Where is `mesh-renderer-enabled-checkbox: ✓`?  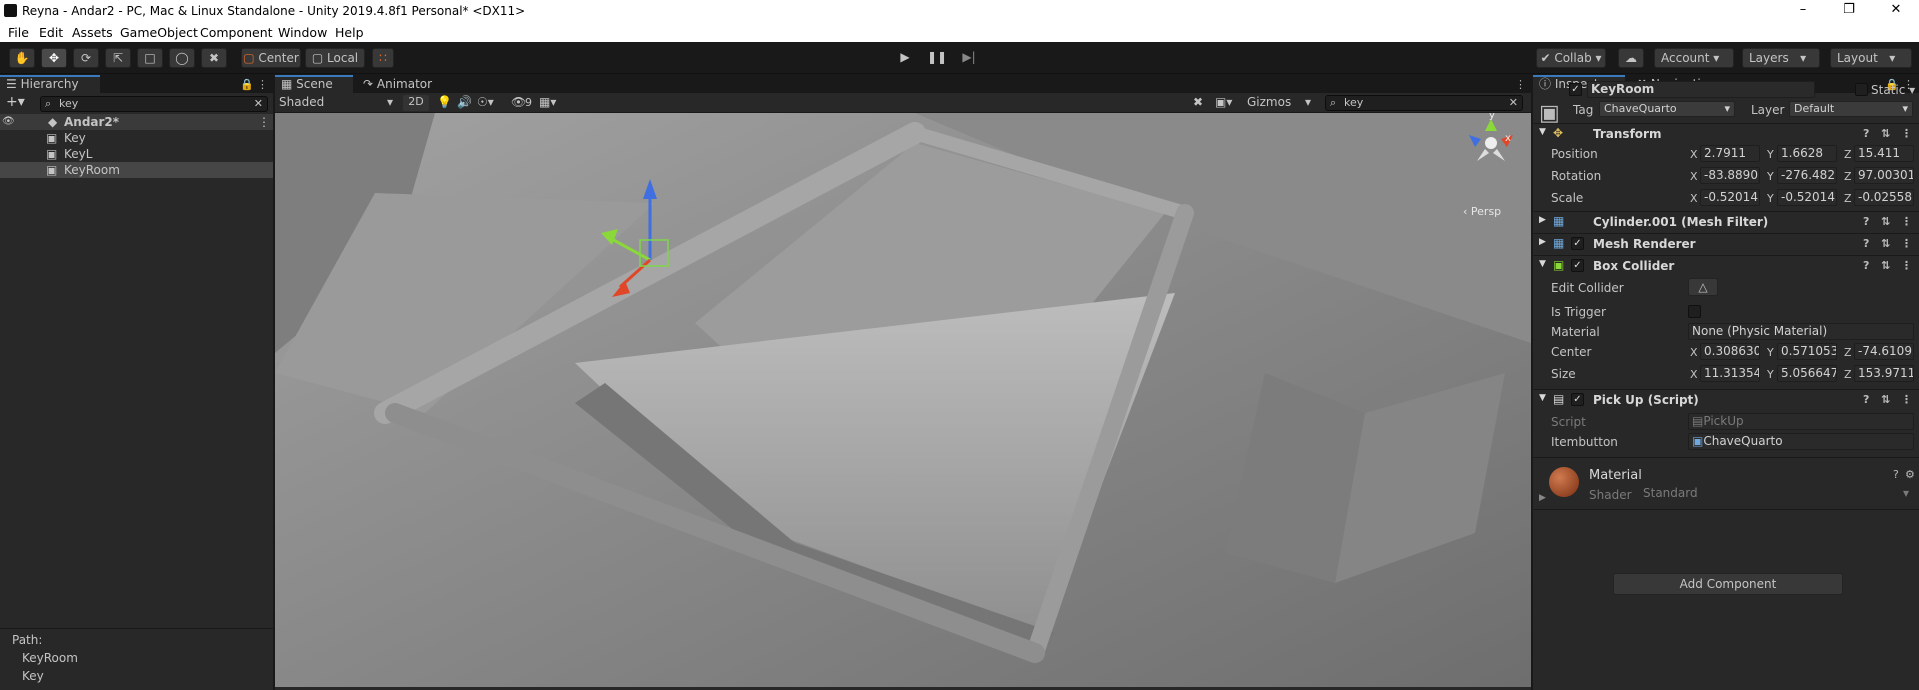
mesh-renderer-enabled-checkbox: ✓ is located at coordinates (1577, 243).